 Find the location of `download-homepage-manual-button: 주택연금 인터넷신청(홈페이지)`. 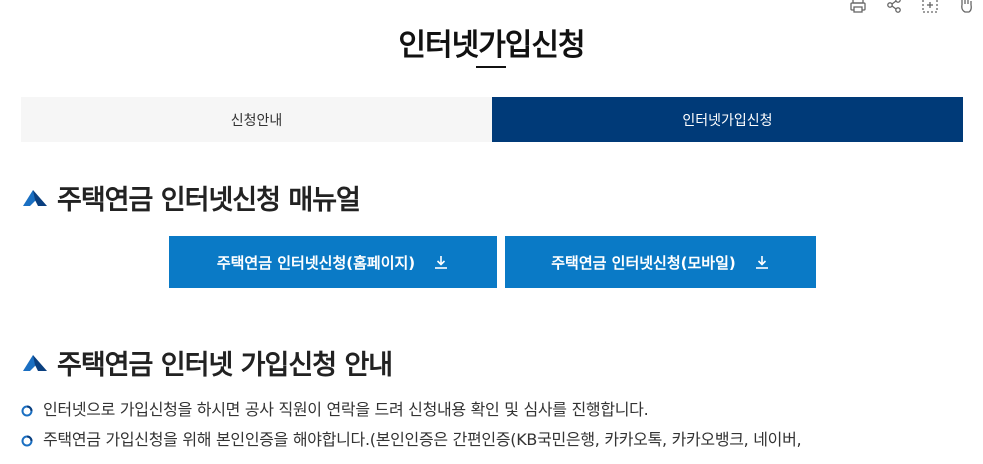

download-homepage-manual-button: 주택연금 인터넷신청(홈페이지) is located at coordinates (333, 262).